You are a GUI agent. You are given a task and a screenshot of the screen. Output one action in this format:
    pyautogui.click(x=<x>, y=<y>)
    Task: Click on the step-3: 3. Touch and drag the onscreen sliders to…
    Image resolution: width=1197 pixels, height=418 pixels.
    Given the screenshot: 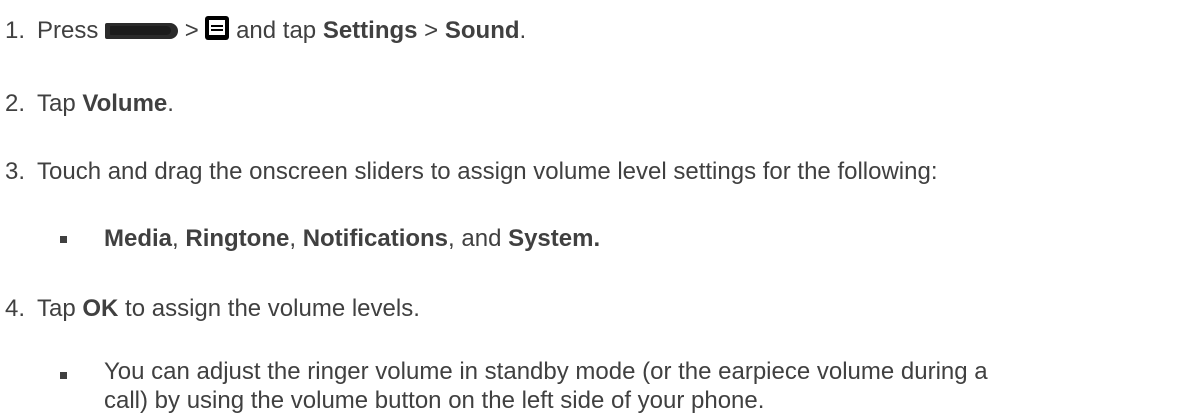 What is the action you would take?
    pyautogui.click(x=471, y=172)
    